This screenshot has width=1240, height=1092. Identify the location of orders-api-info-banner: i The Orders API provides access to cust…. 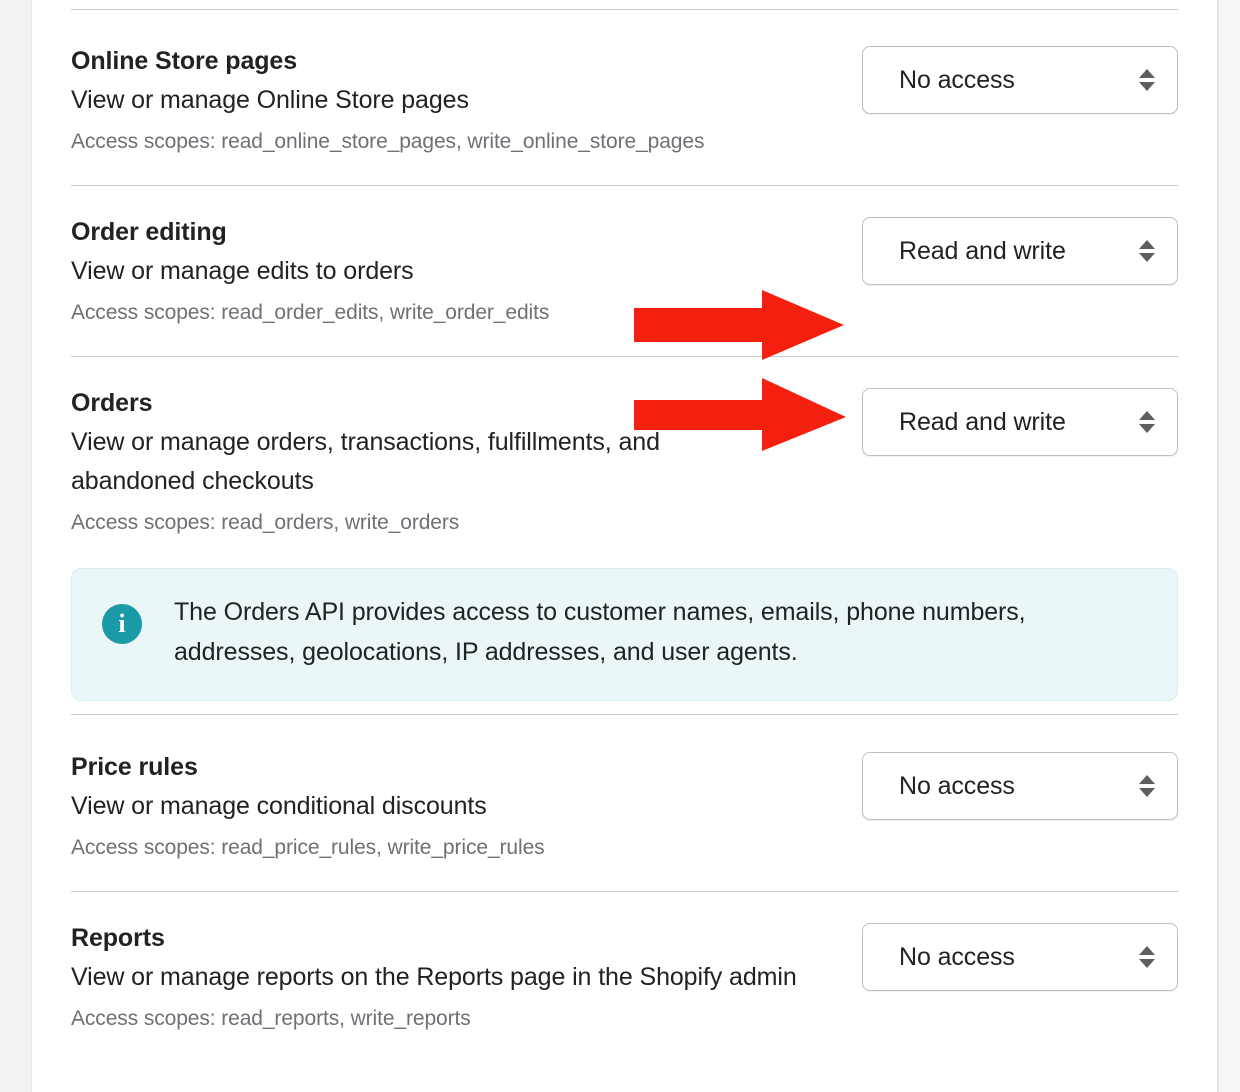
(624, 634).